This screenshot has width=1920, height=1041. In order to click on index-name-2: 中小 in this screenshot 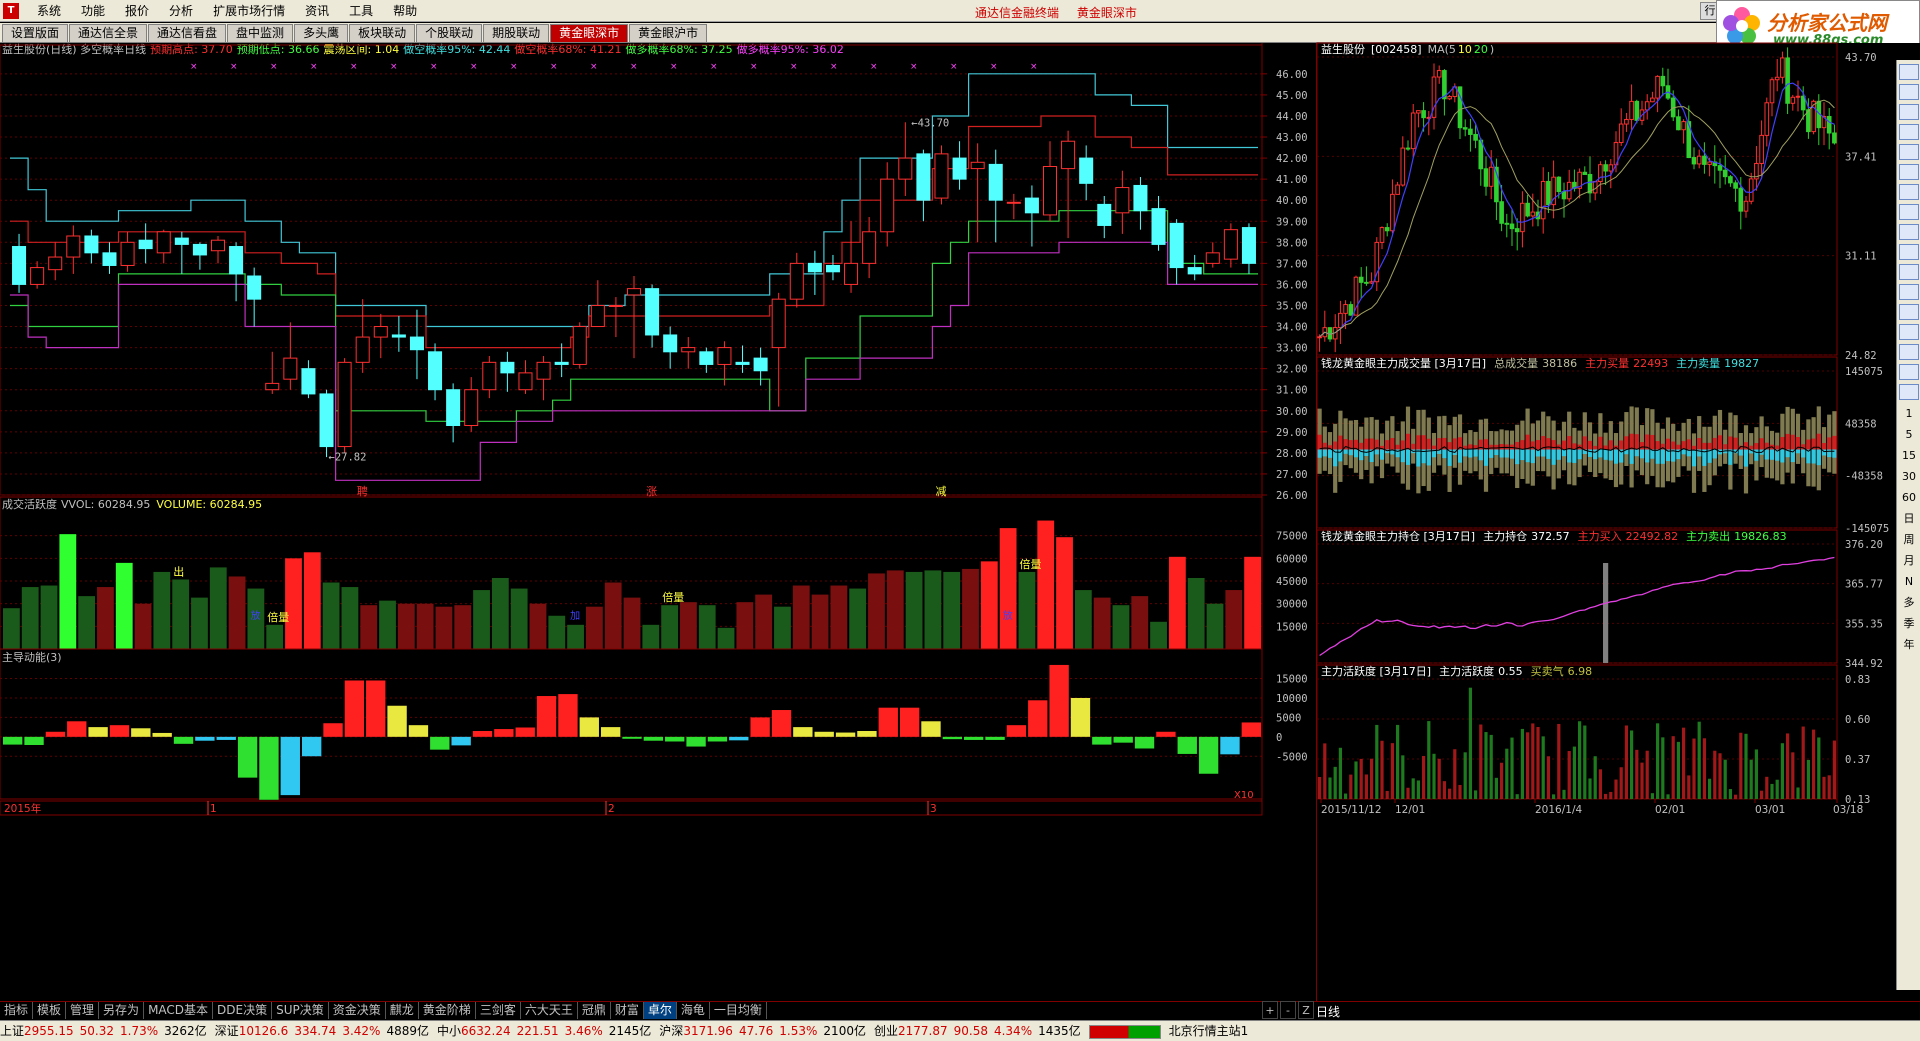, I will do `click(449, 1031)`.